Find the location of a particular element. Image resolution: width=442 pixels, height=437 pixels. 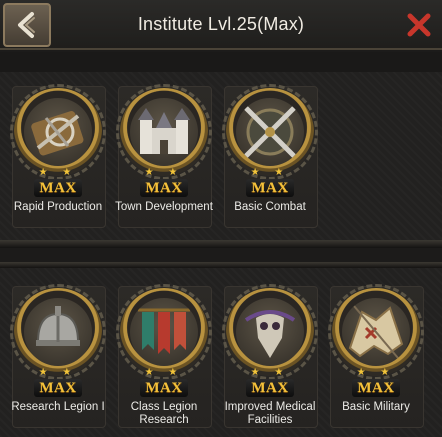

card-label: Rapid Production is located at coordinates (58, 207).